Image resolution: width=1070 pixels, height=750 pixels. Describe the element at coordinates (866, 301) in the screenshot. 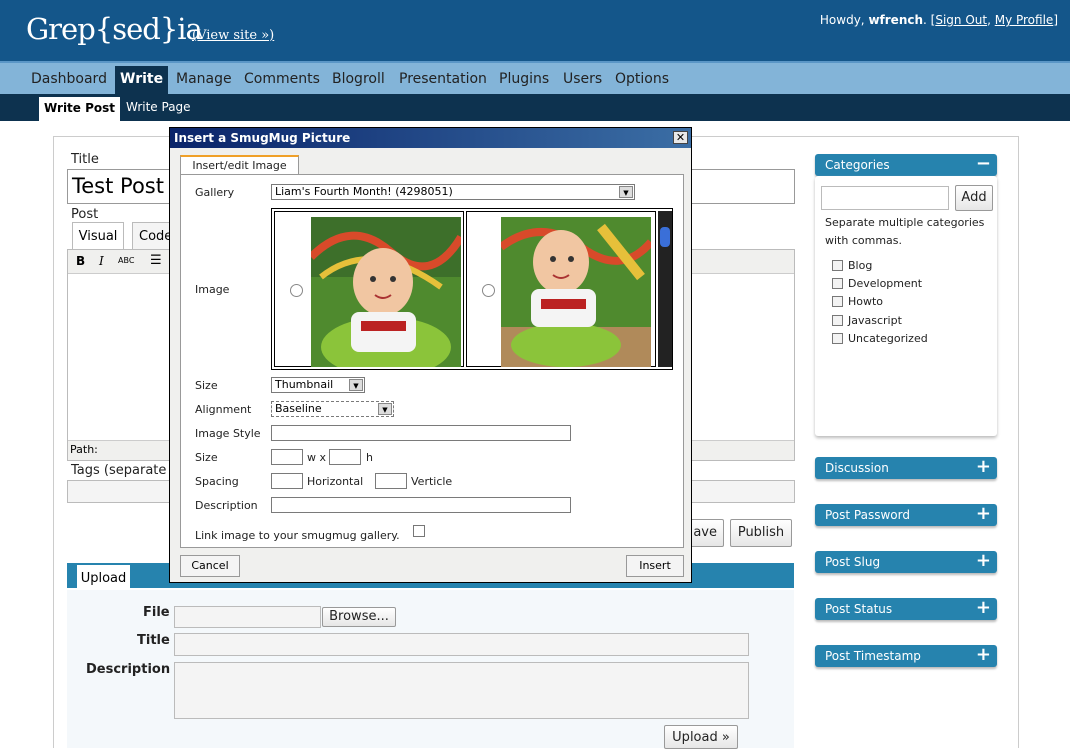

I see `category-label: Howto` at that location.